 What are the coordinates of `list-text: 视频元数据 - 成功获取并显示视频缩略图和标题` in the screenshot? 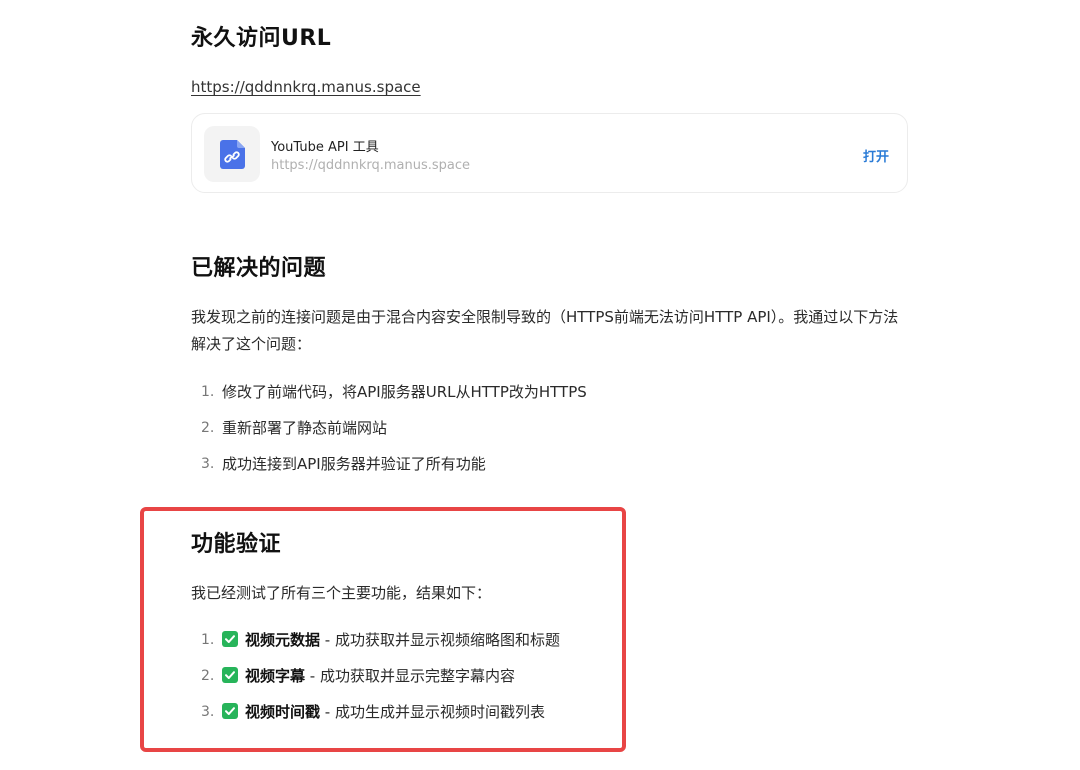 It's located at (391, 640).